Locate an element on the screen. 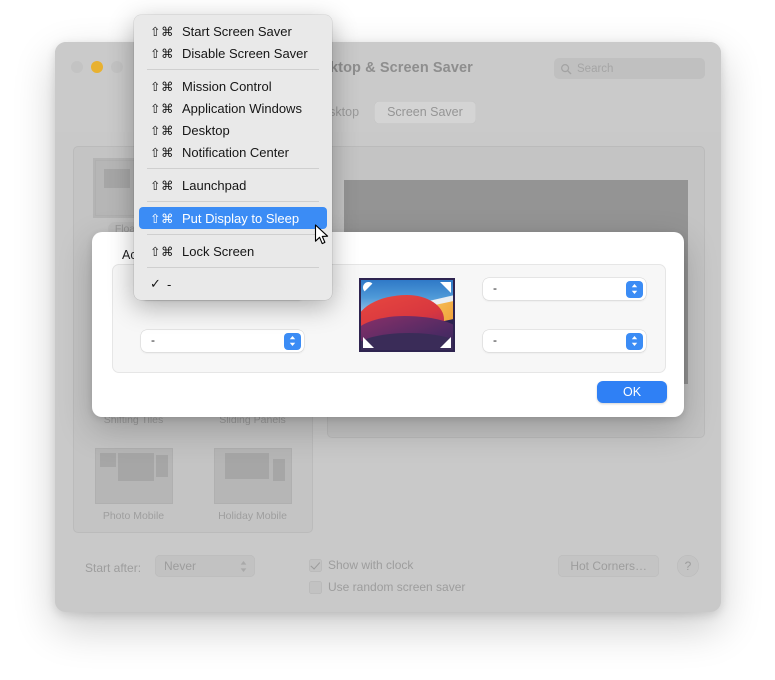  start-after-select: Never is located at coordinates (205, 566).